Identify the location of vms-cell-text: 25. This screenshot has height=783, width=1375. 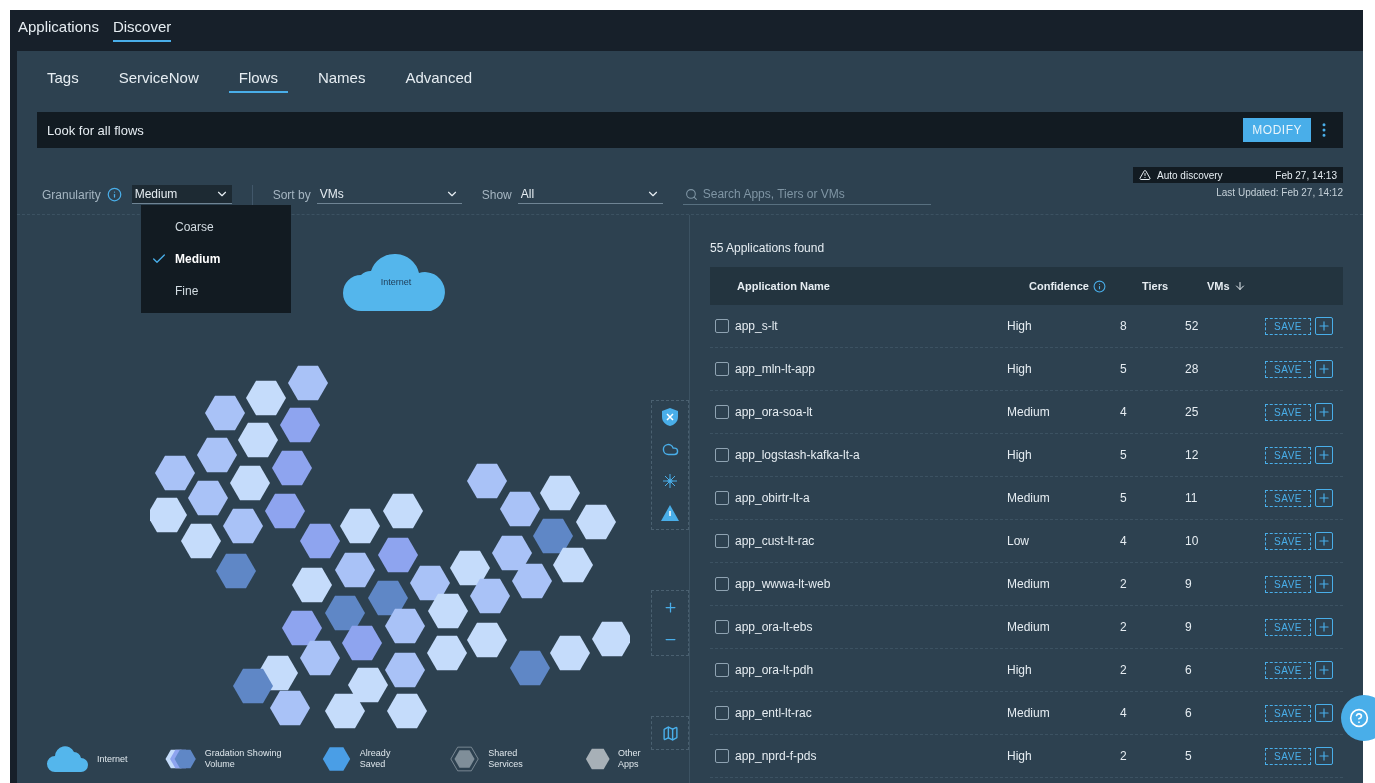
(1192, 412).